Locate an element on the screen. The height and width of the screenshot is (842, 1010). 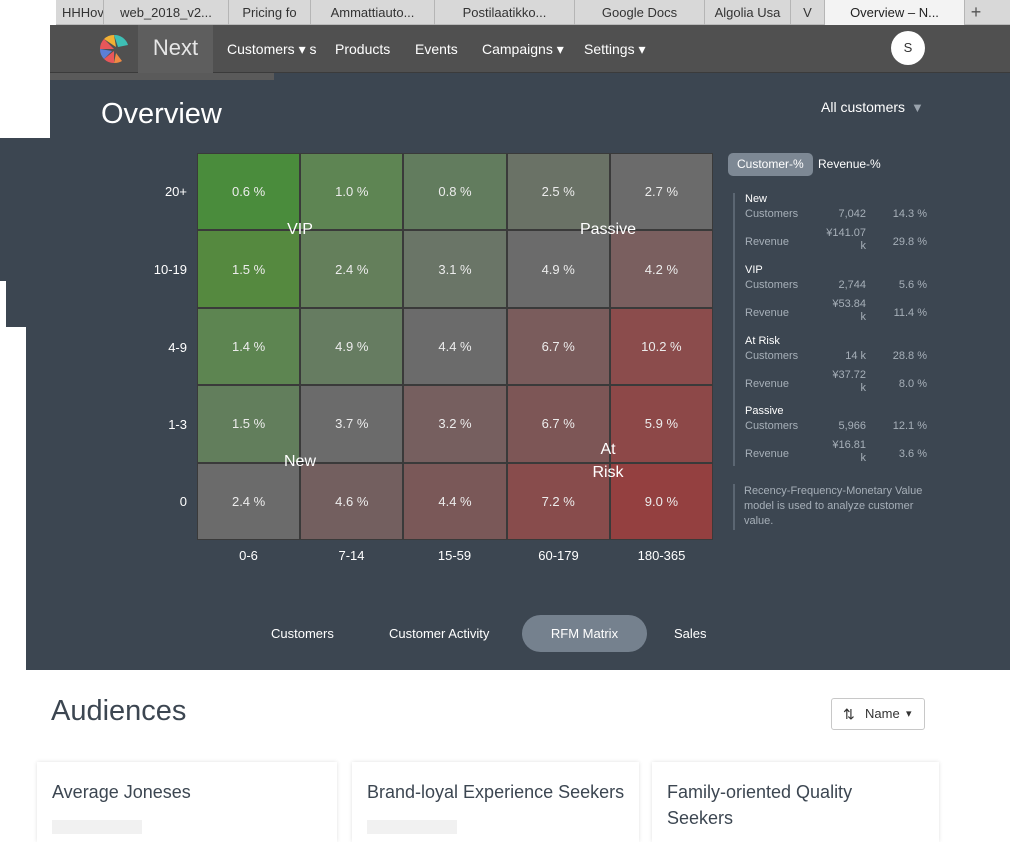
frequency-label: 1-3 is located at coordinates (177, 424).